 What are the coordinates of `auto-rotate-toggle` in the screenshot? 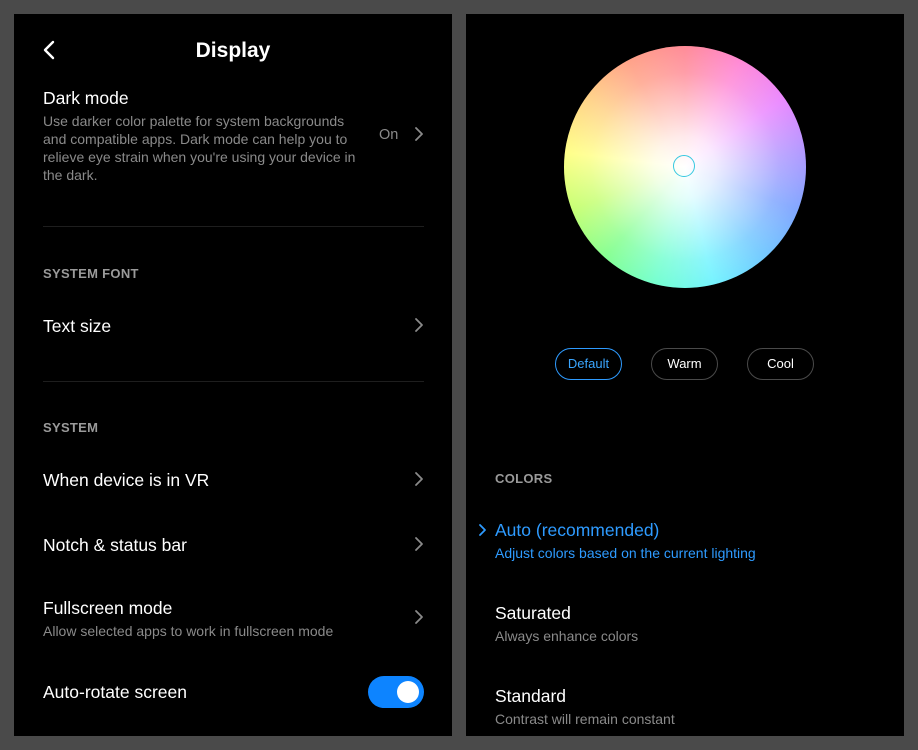 It's located at (396, 692).